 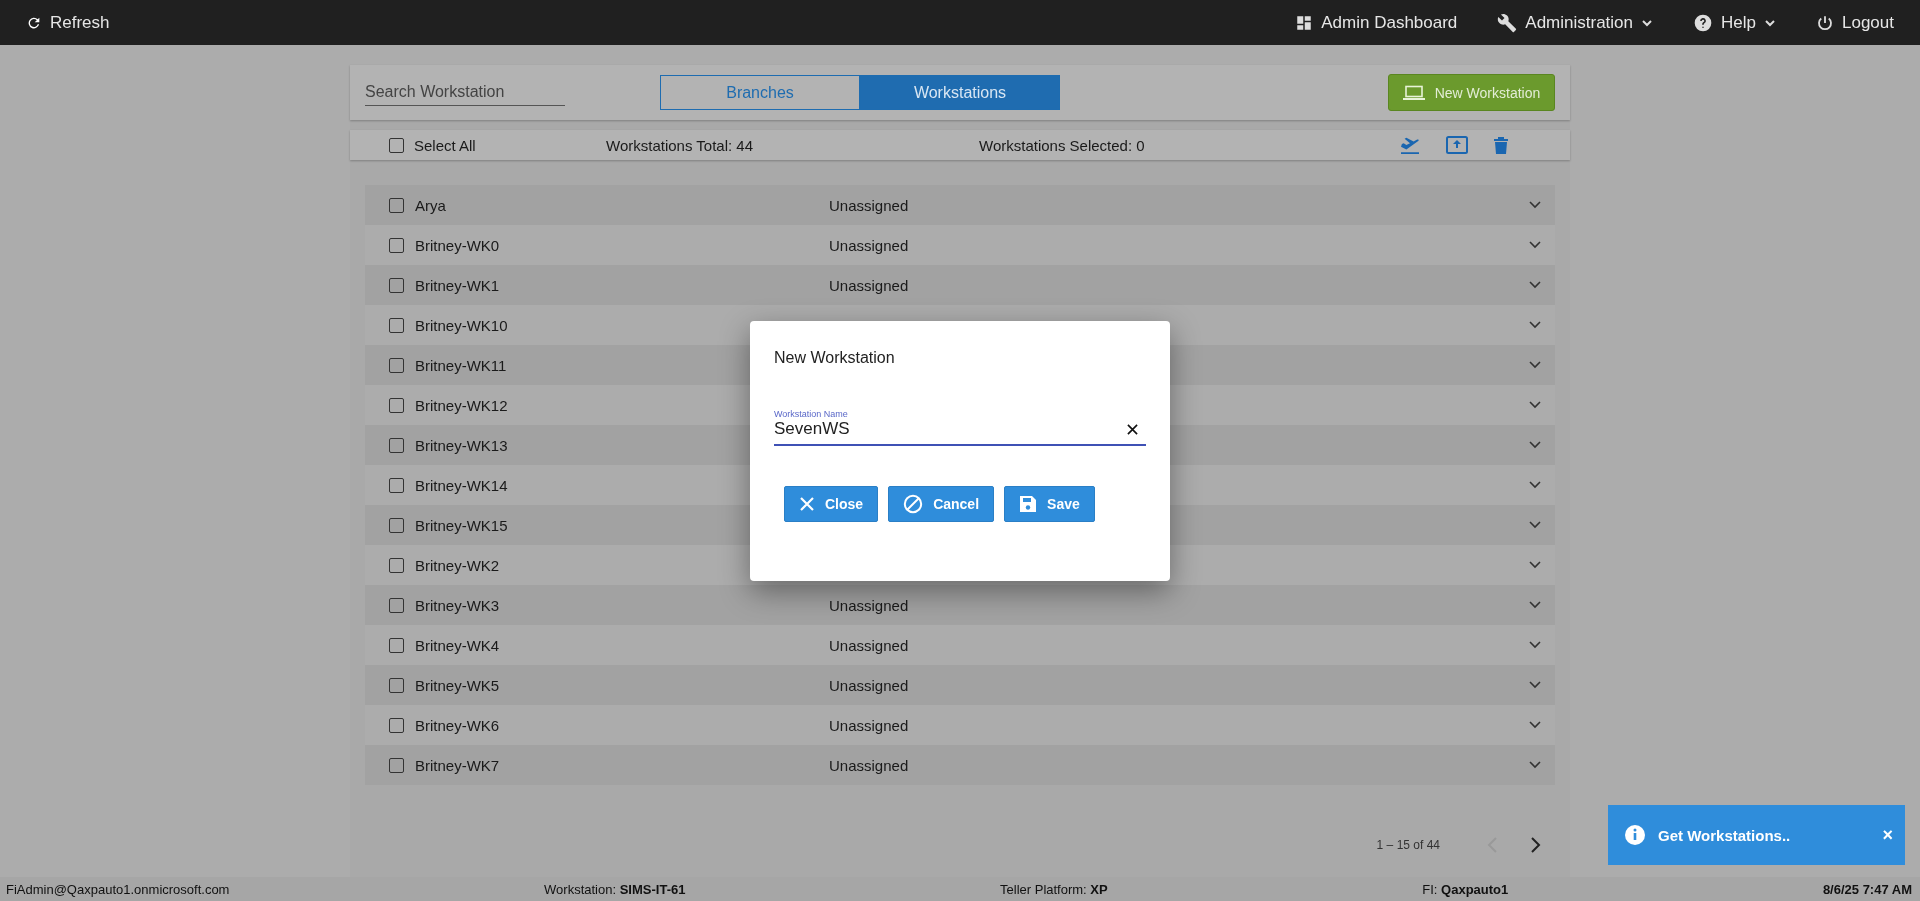 I want to click on workstation-name: Britney-WK4, so click(x=457, y=645).